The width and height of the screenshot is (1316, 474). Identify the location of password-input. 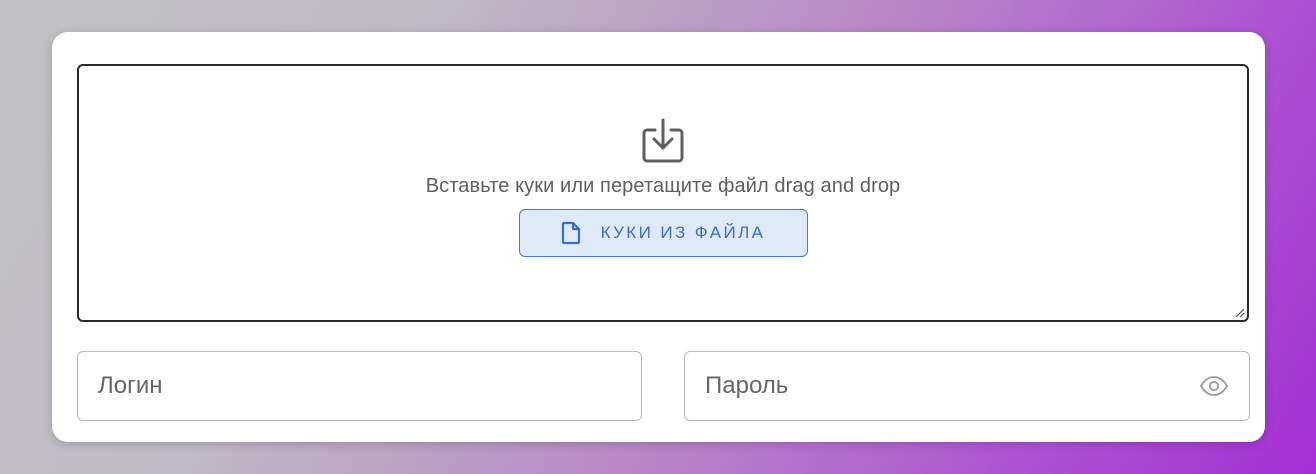
(952, 386).